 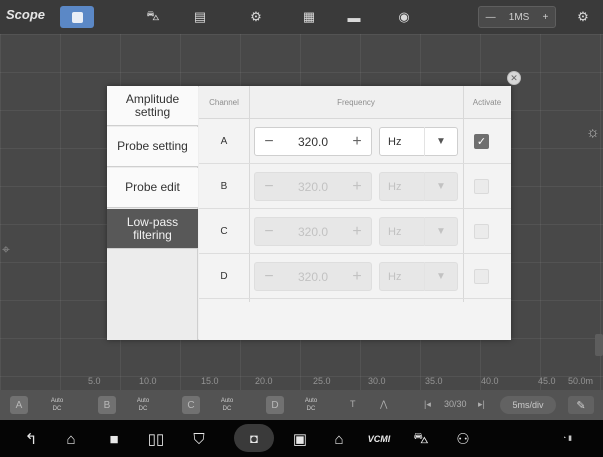 What do you see at coordinates (354, 17) in the screenshot?
I see `folder-icon: ▬` at bounding box center [354, 17].